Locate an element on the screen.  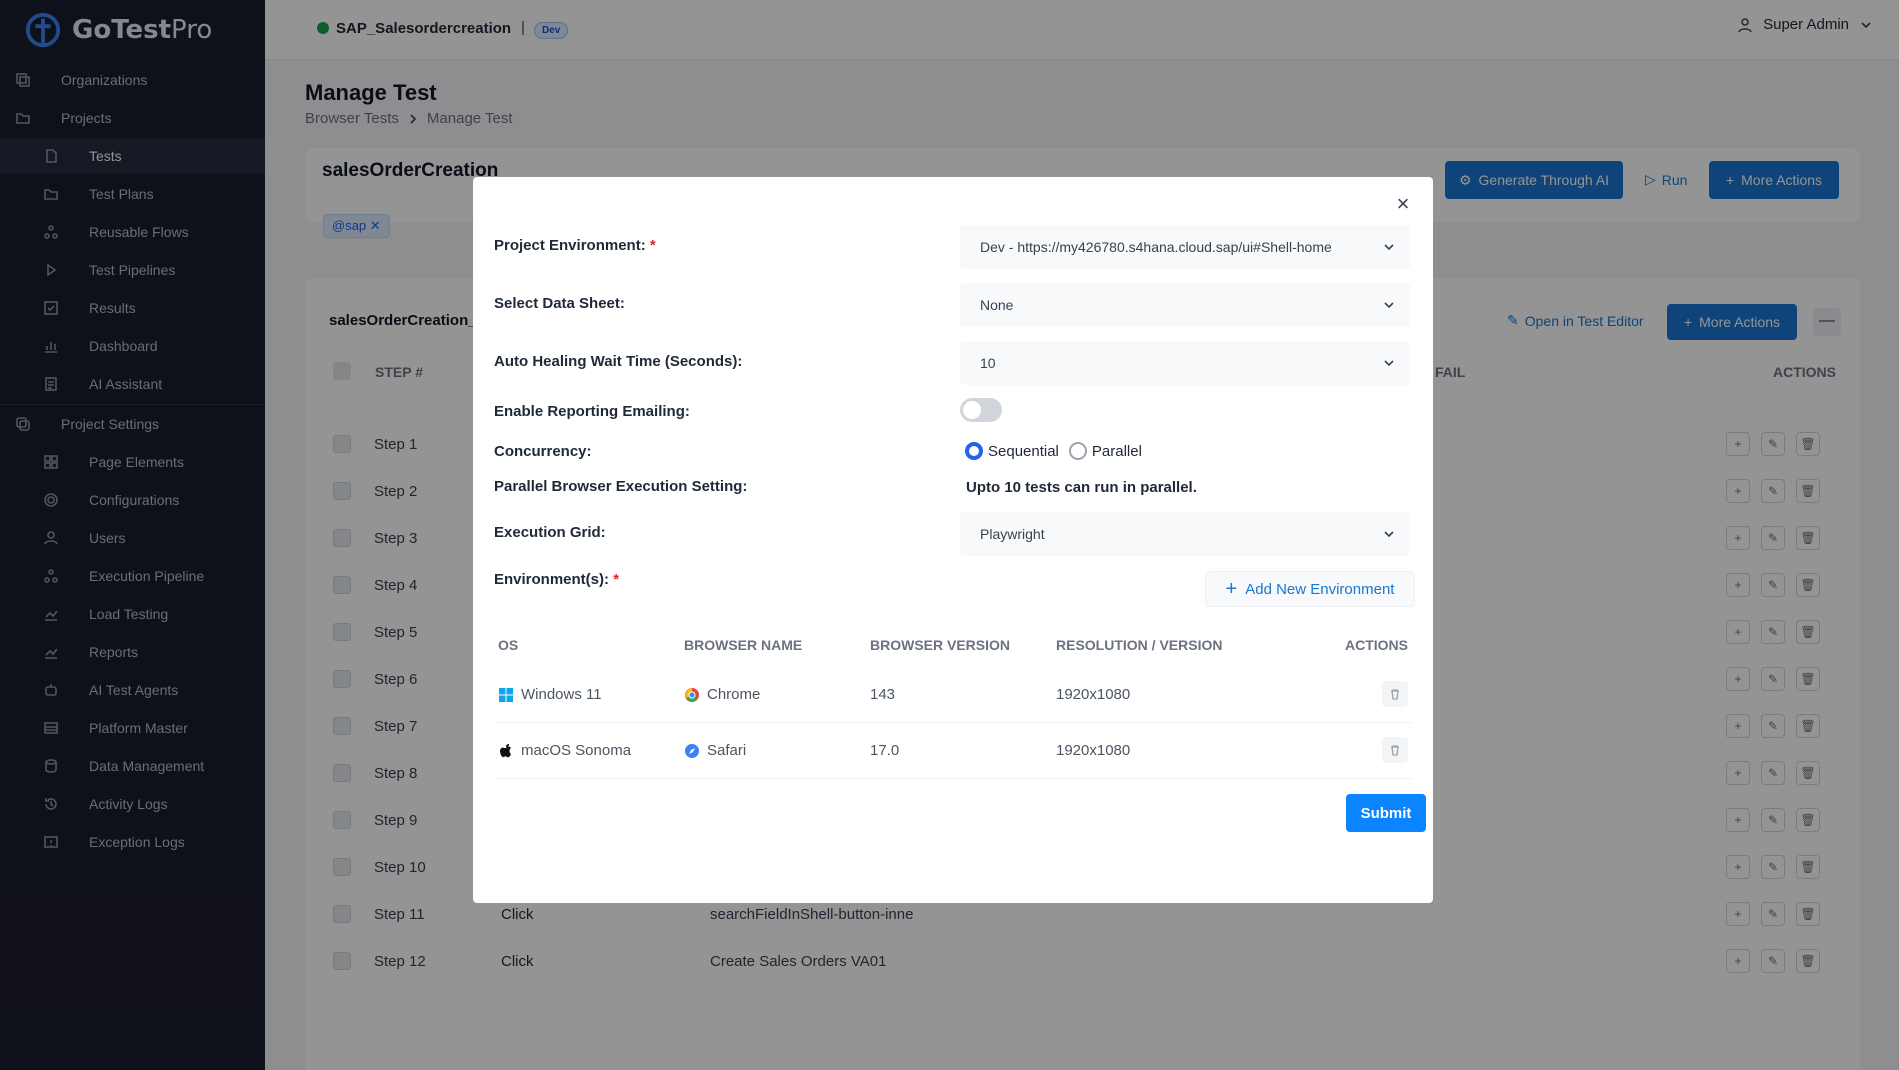
environments-label: Environment(s): * is located at coordinates (557, 579).